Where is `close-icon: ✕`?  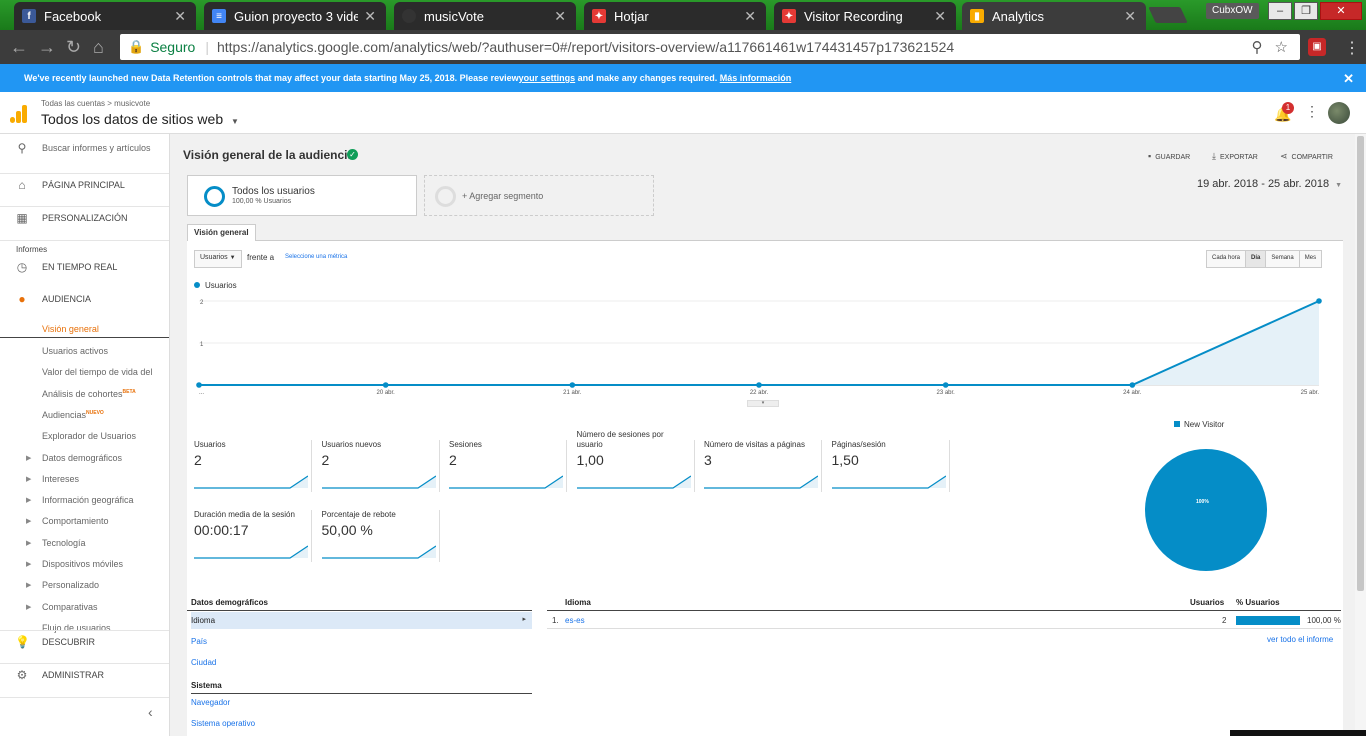 close-icon: ✕ is located at coordinates (1348, 79).